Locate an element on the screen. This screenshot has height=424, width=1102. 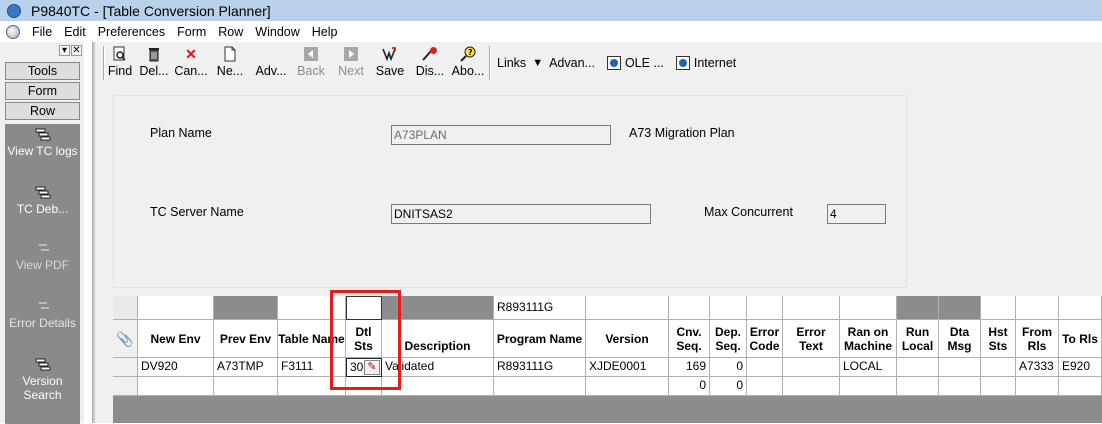
column-header-error-code: Error Code is located at coordinates (765, 339).